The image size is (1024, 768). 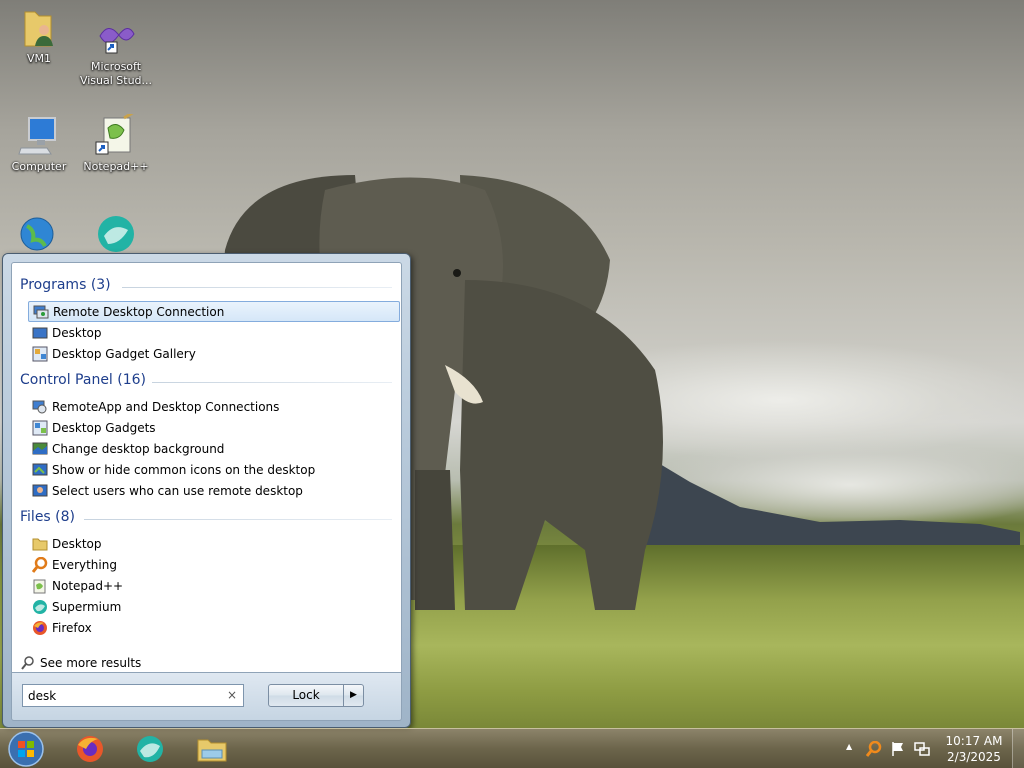 What do you see at coordinates (214, 606) in the screenshot?
I see `result-file-supermium: Supermium` at bounding box center [214, 606].